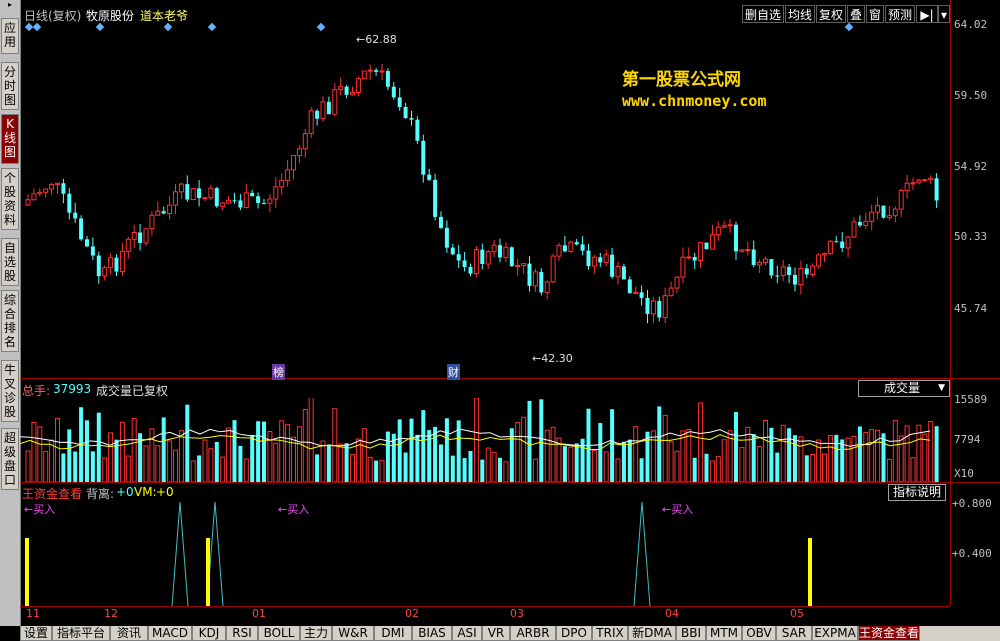 This screenshot has height=641, width=1000. I want to click on indicator-tab: MACD, so click(170, 633).